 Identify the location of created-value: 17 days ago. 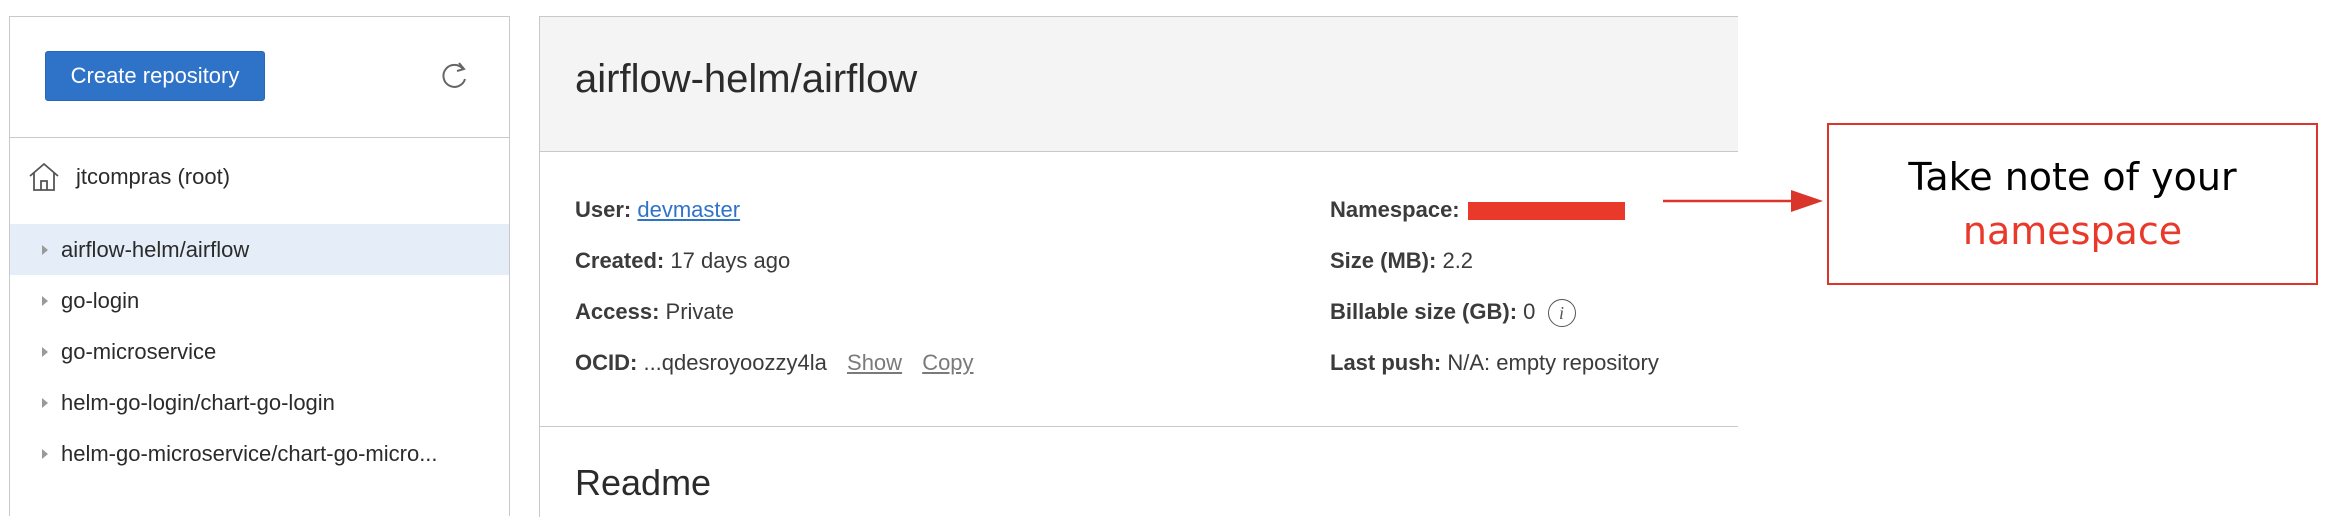
(730, 260).